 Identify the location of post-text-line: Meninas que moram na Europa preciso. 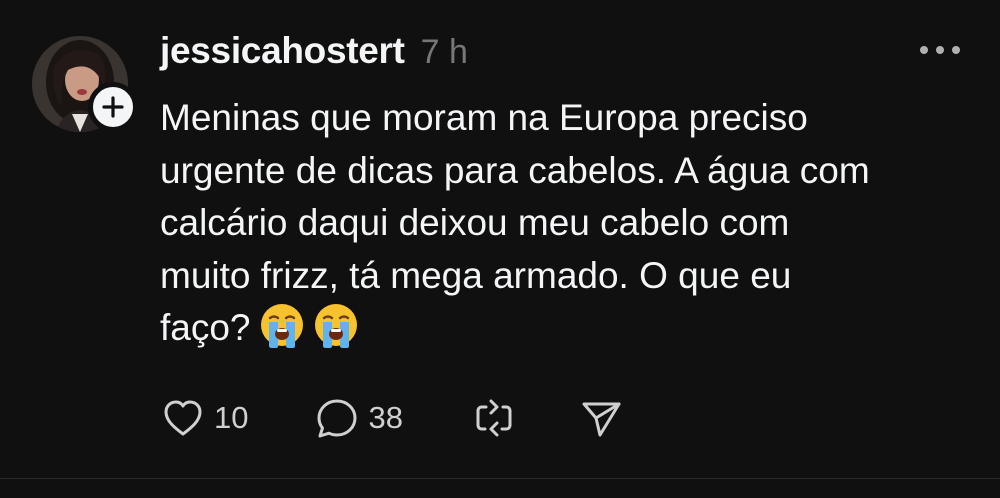
(484, 117).